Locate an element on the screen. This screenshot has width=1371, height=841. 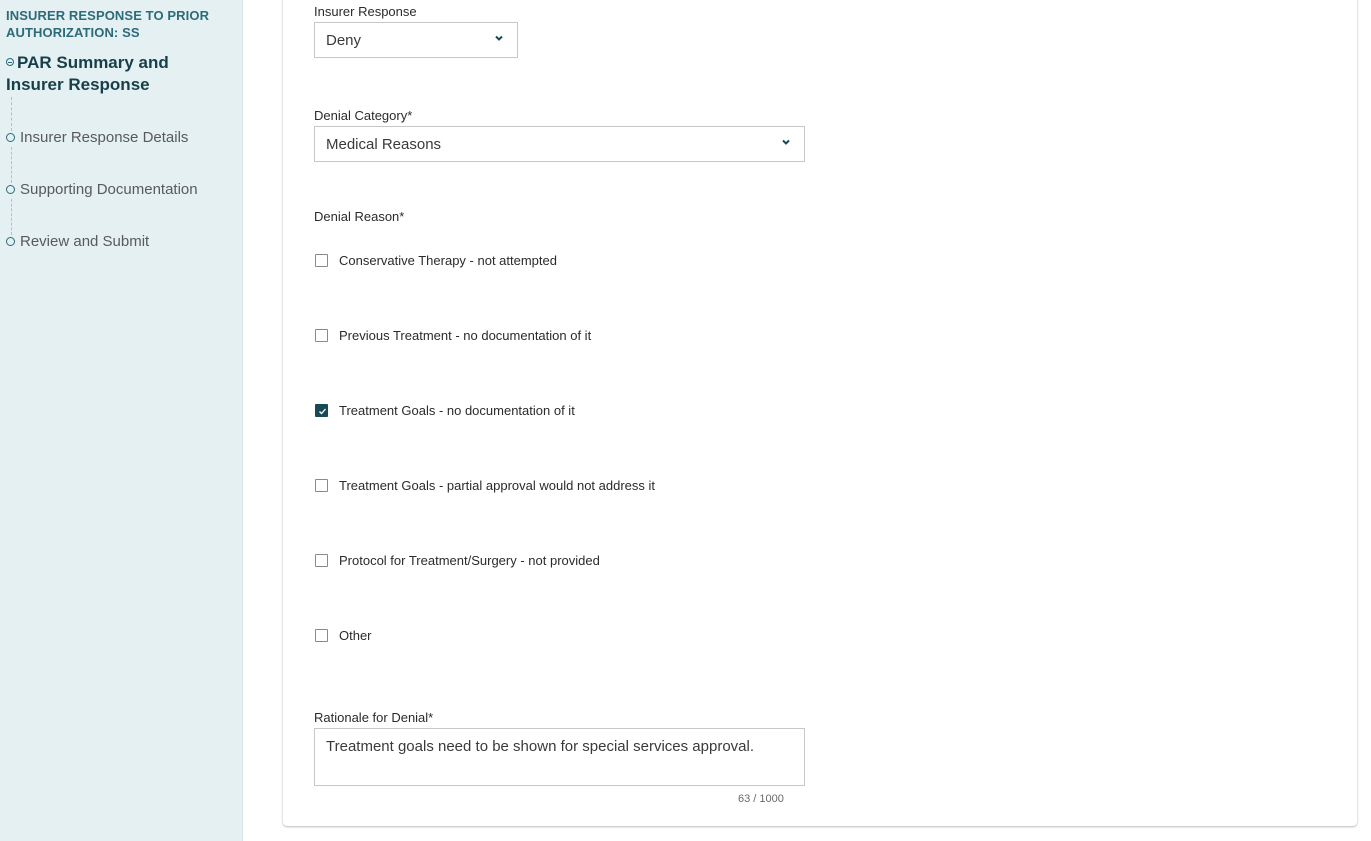
denial-category-label: Denial Category* is located at coordinates (363, 115).